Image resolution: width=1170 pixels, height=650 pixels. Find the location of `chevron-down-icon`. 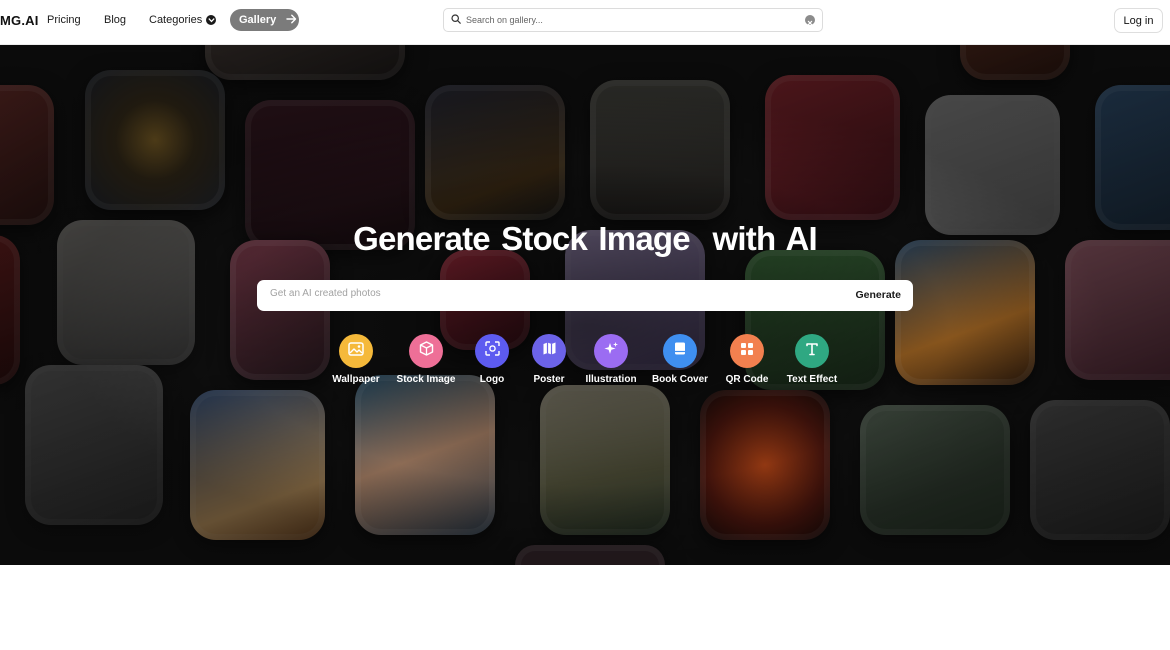

chevron-down-icon is located at coordinates (211, 20).